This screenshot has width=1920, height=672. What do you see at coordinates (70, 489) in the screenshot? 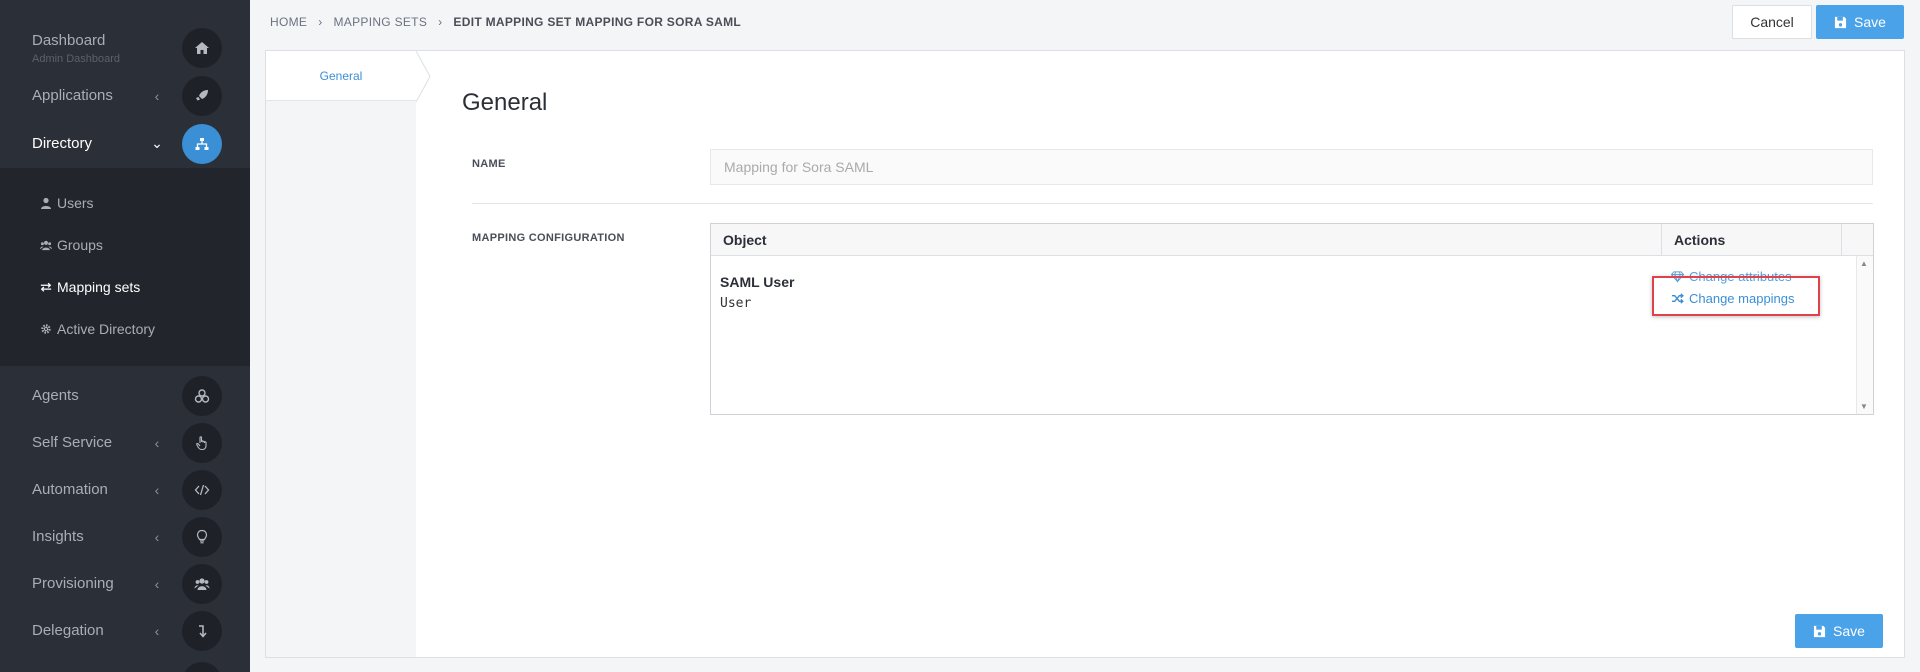
I see `sidebar-item-label: Automation` at bounding box center [70, 489].